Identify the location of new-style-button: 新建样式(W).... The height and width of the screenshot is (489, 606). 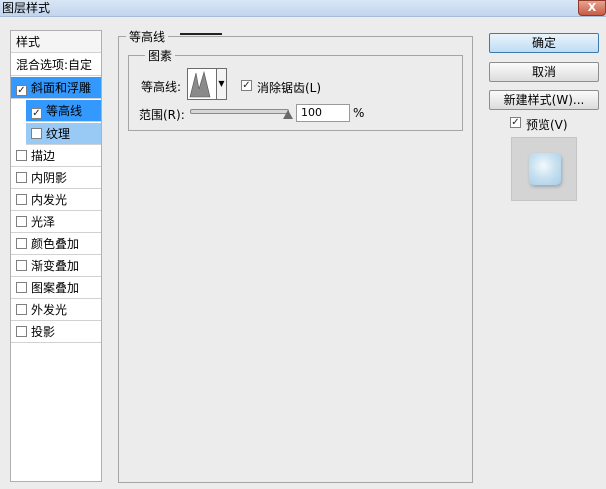
(544, 100).